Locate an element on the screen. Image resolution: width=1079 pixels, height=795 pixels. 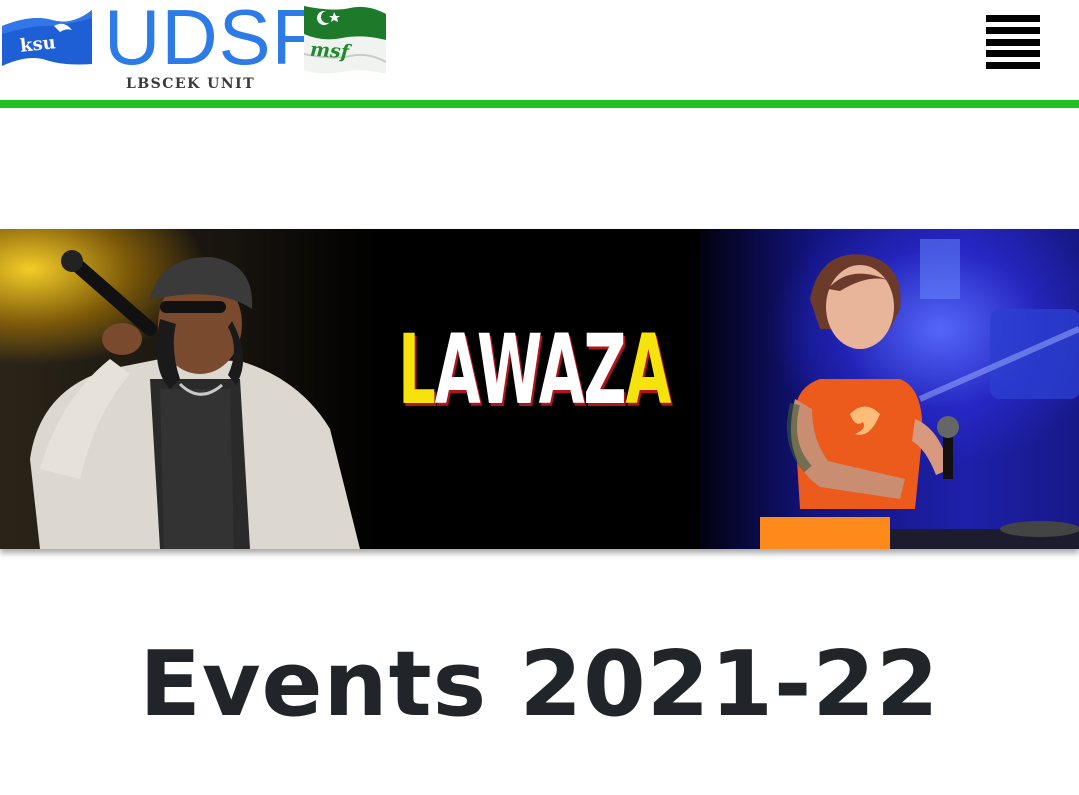
banner-title-part: L is located at coordinates (417, 370).